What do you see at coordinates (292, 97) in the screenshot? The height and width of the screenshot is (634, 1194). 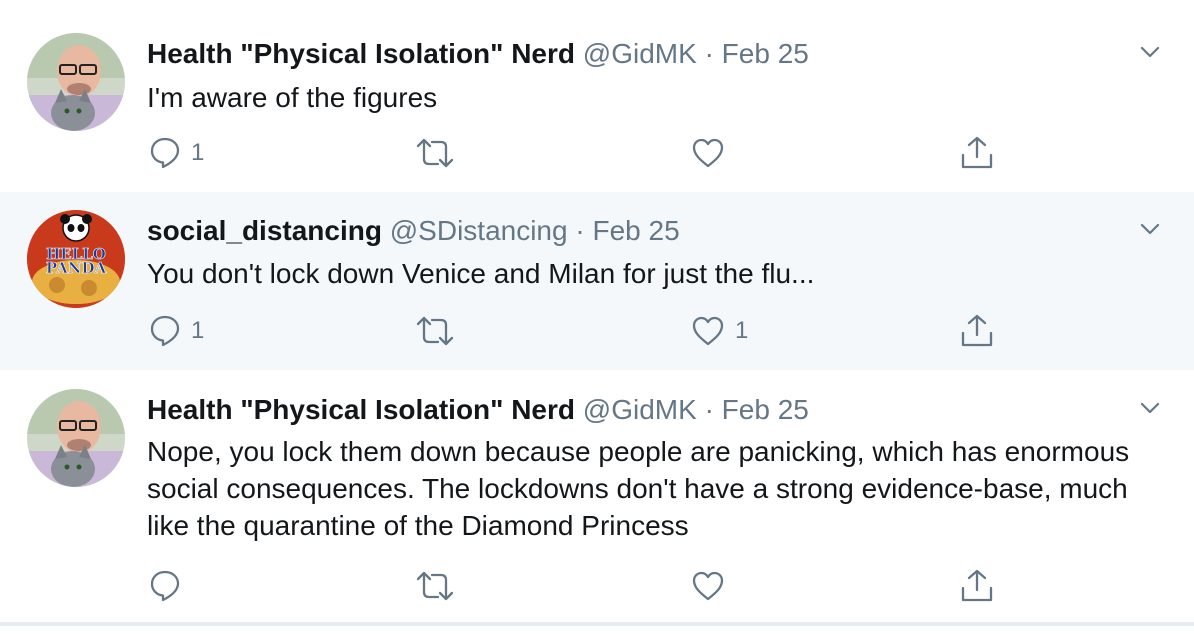 I see `tweet-text: I'm aware of the figures` at bounding box center [292, 97].